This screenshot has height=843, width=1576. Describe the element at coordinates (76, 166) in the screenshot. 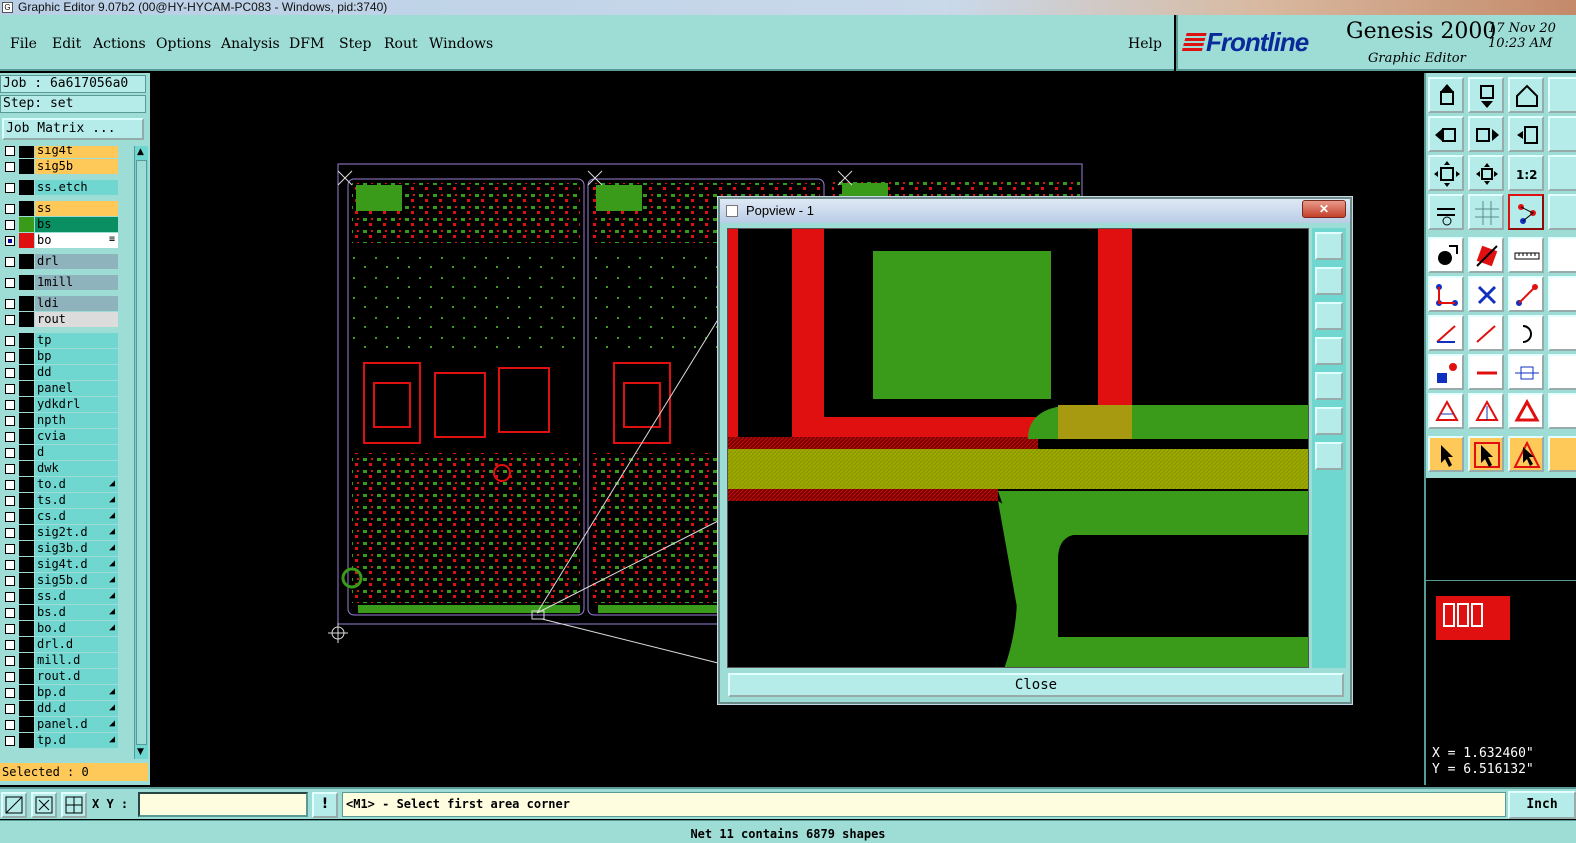

I see `layer-name: sig5b` at that location.